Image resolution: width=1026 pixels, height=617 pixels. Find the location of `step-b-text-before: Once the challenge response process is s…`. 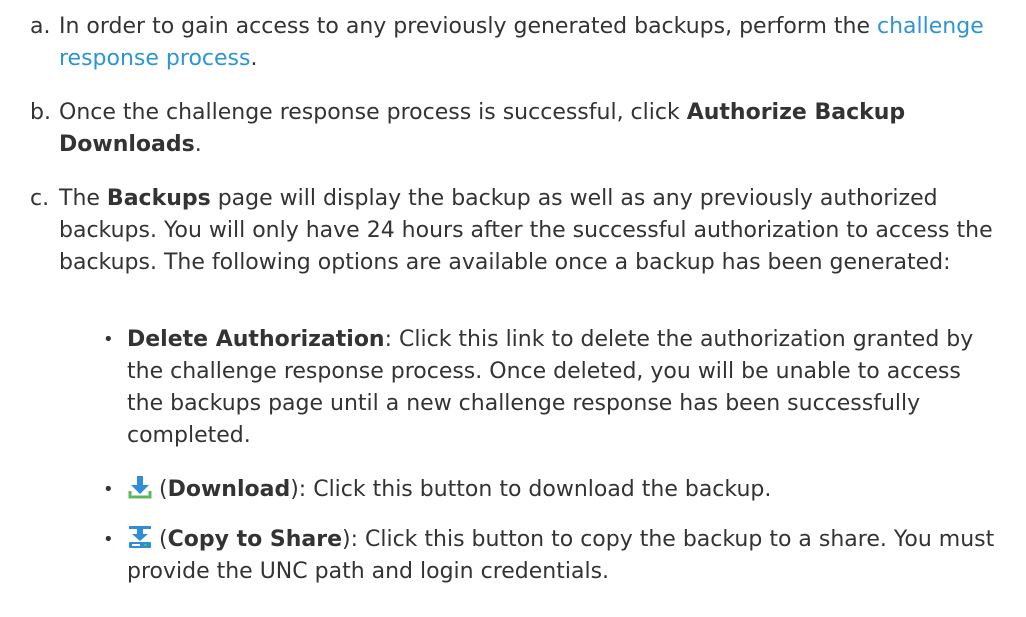

step-b-text-before: Once the challenge response process is s… is located at coordinates (369, 112).